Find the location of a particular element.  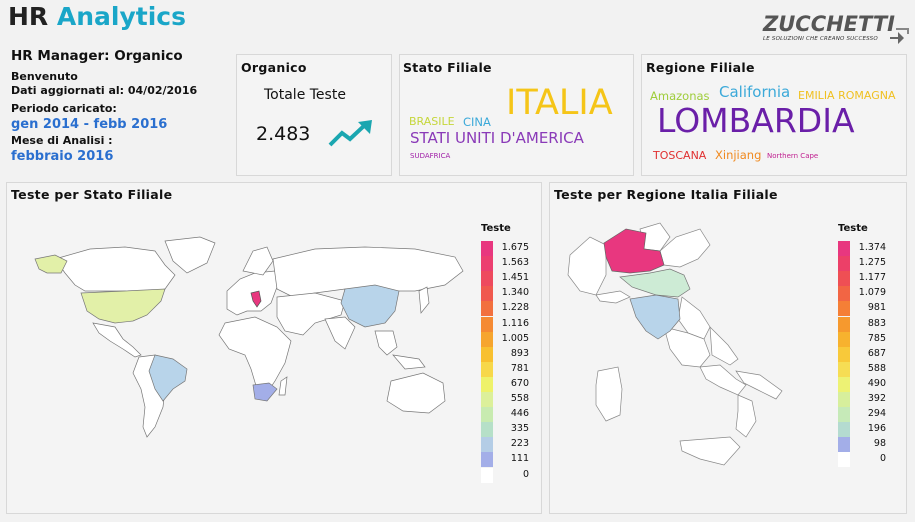

italy-legend-row: 588 is located at coordinates (862, 369).